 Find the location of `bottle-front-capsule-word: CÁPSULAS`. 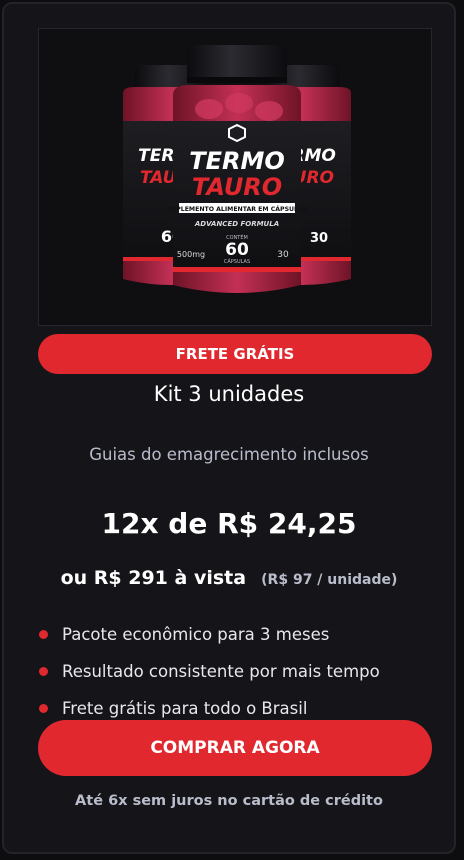

bottle-front-capsule-word: CÁPSULAS is located at coordinates (237, 261).